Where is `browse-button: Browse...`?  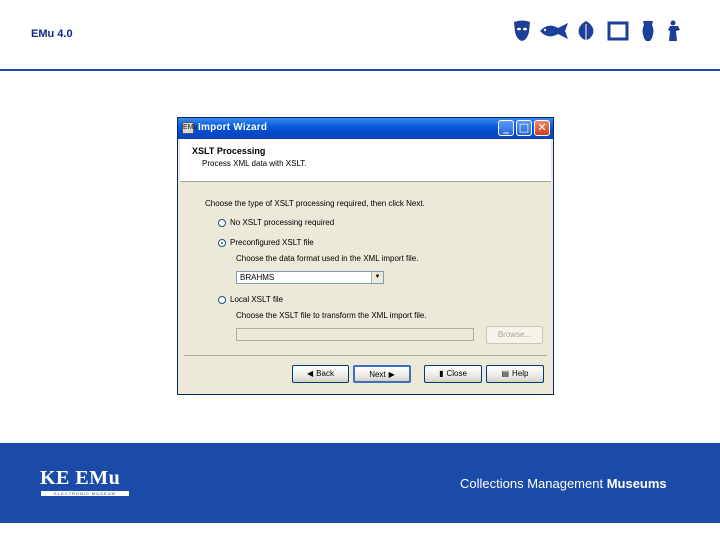 browse-button: Browse... is located at coordinates (514, 335).